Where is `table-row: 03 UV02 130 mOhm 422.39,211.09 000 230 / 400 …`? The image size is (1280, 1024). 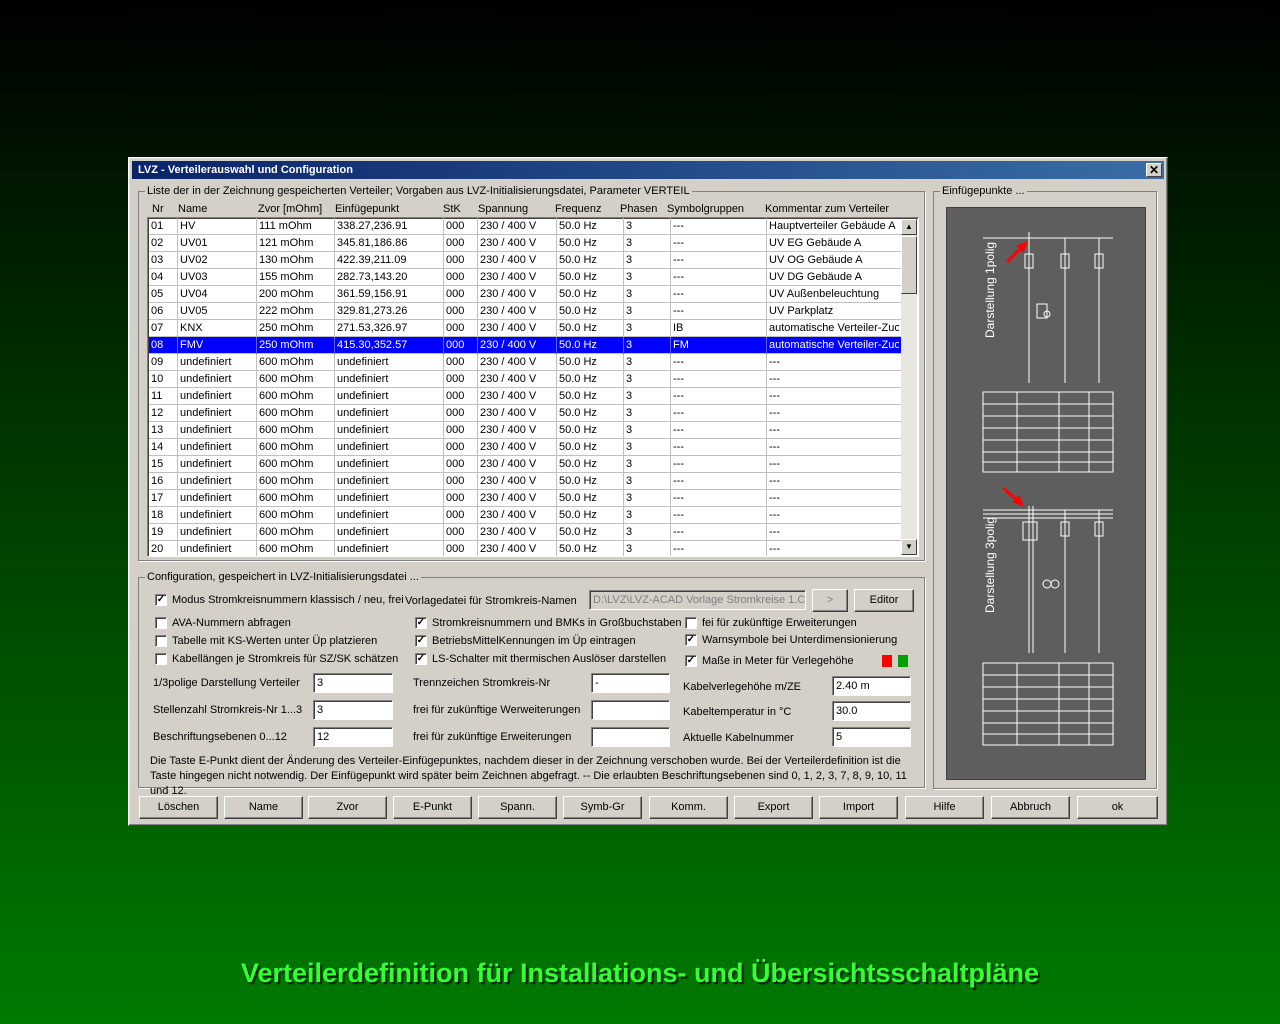 table-row: 03 UV02 130 mOhm 422.39,211.09 000 230 / 400 … is located at coordinates (525, 260).